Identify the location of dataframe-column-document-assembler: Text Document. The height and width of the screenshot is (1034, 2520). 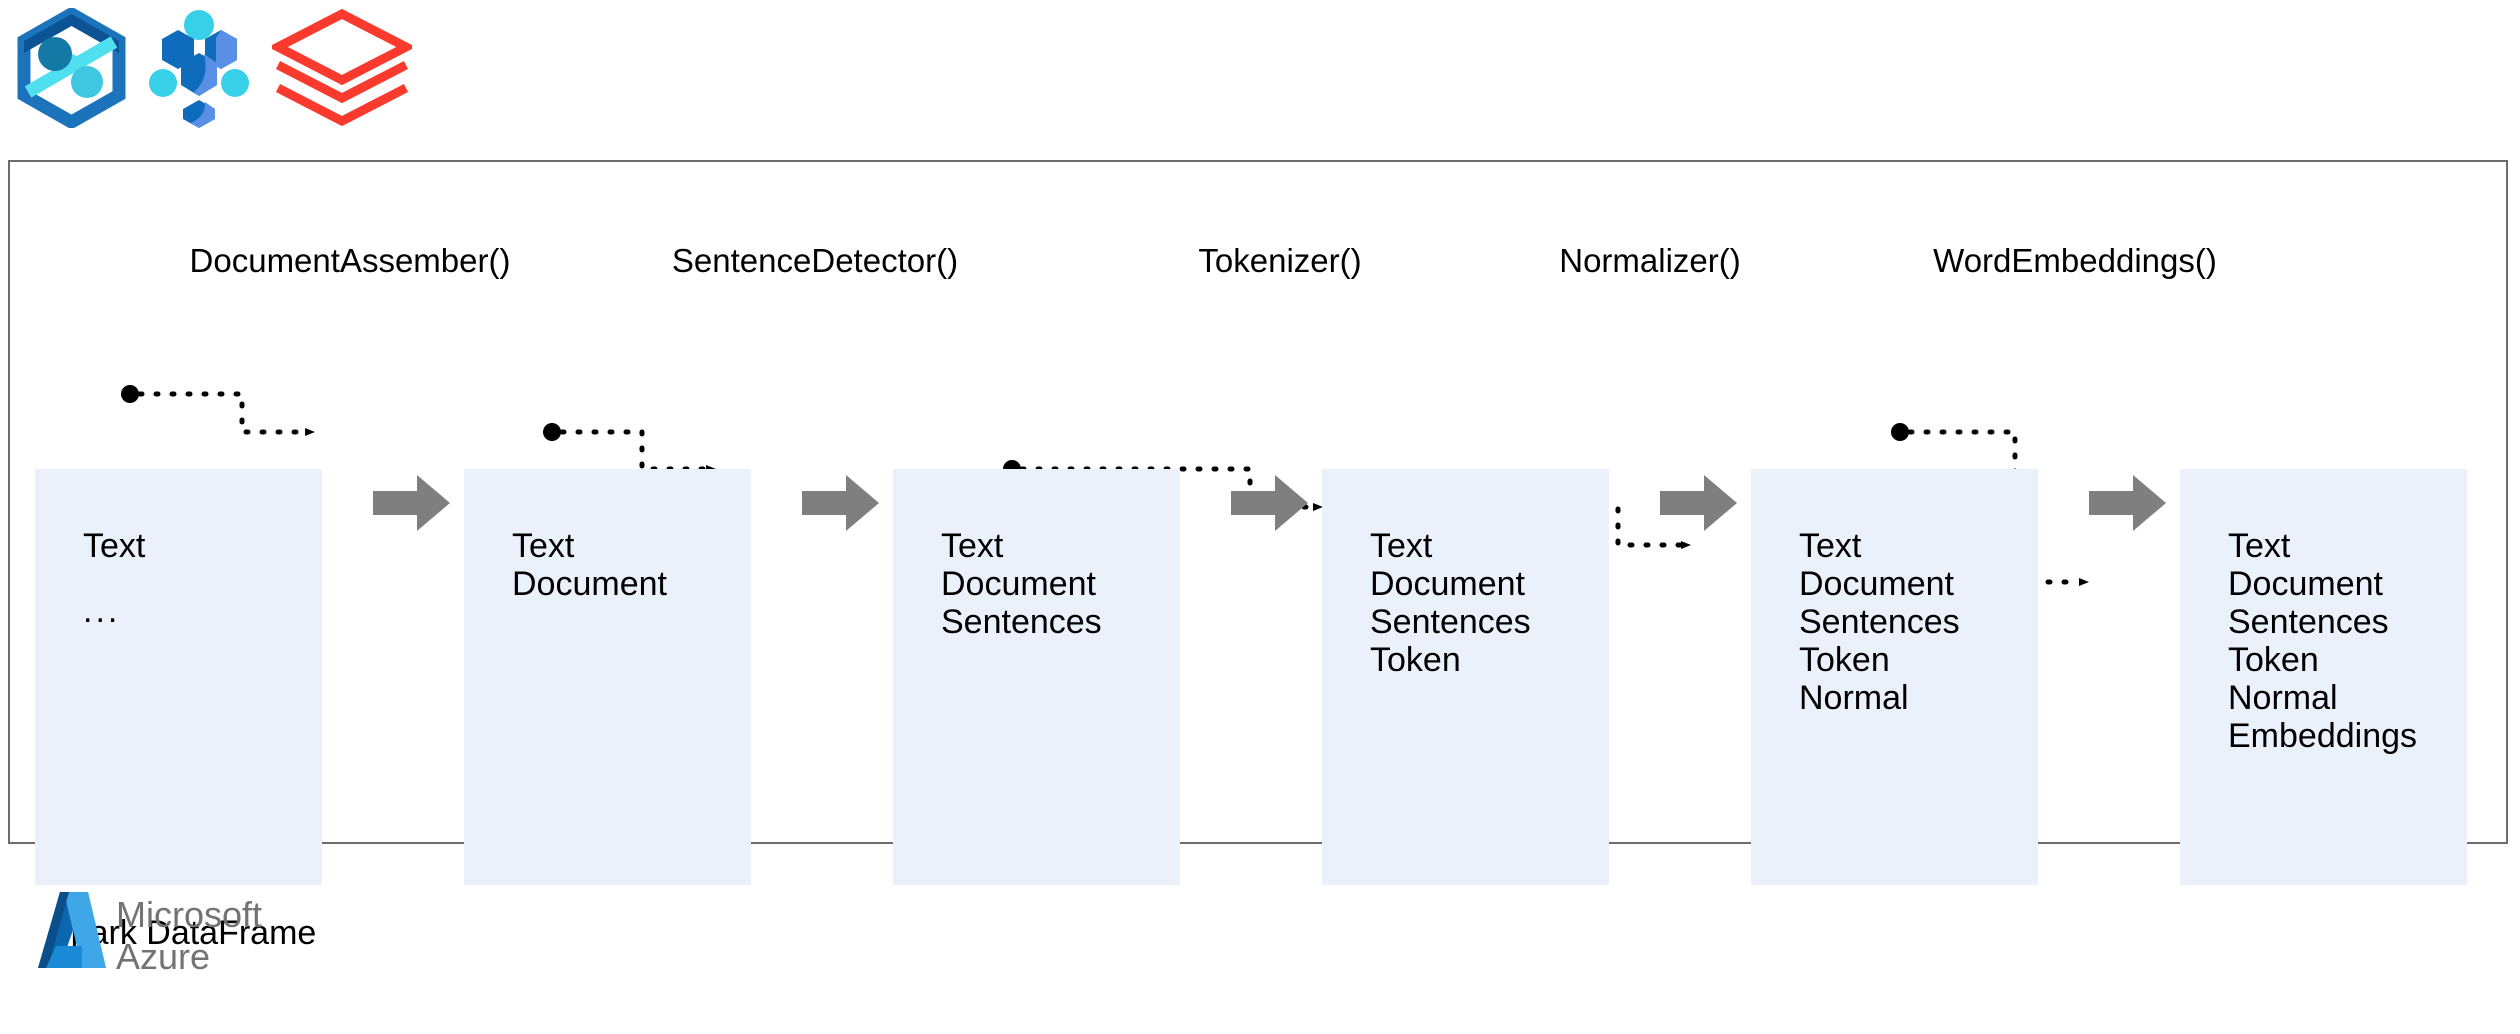
(607, 677).